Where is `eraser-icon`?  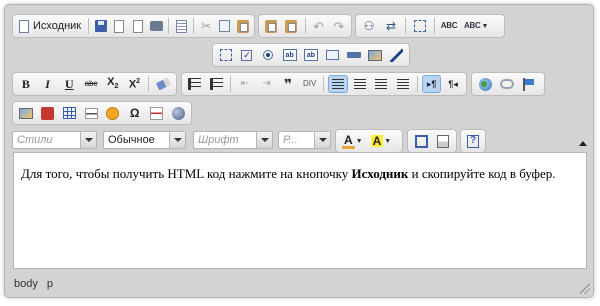
eraser-icon is located at coordinates (163, 84).